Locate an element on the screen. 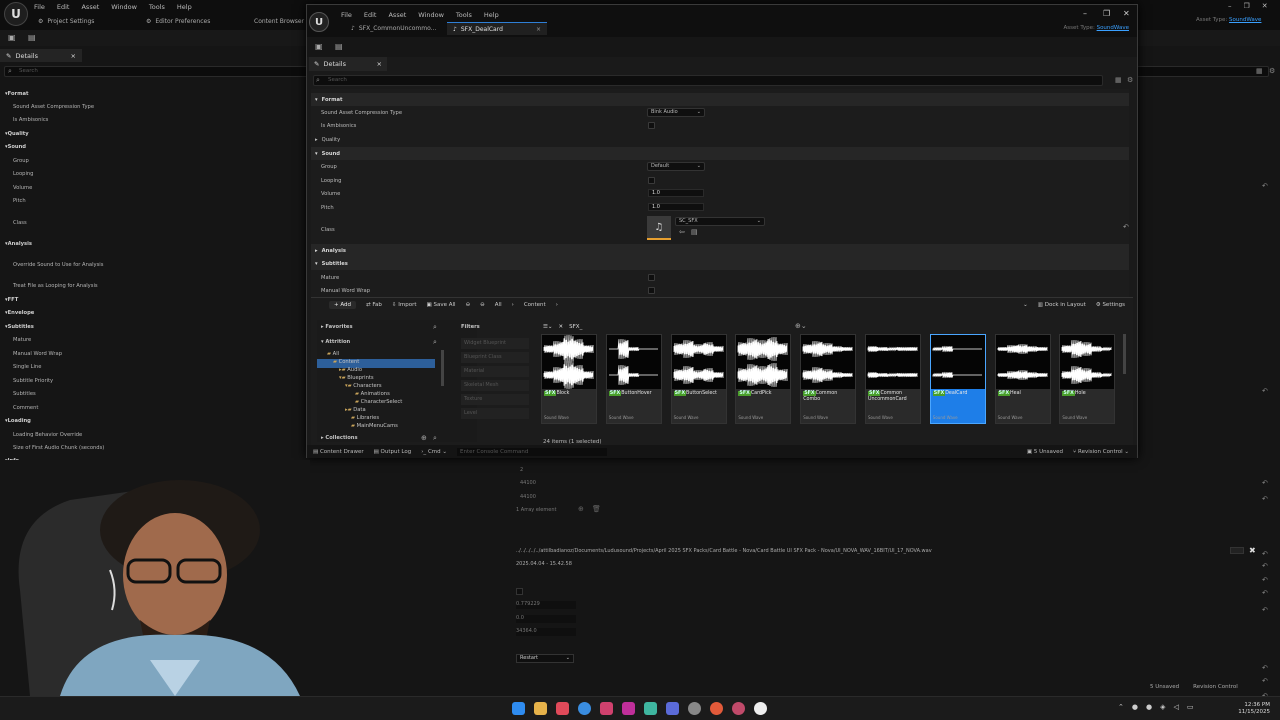 The image size is (1280, 720). breadcrumb-content: Content is located at coordinates (535, 305).